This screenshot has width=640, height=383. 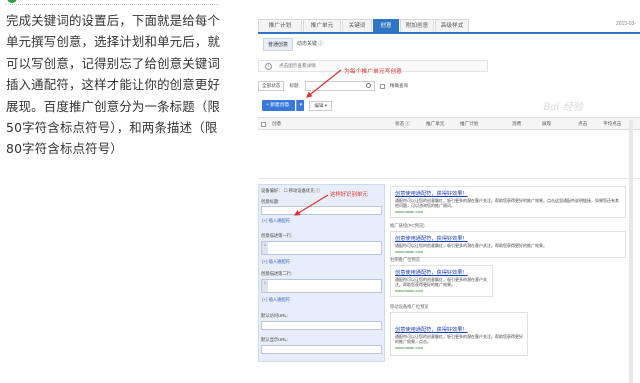 What do you see at coordinates (297, 65) in the screenshot?
I see `notice-text: 点击图示查看详情` at bounding box center [297, 65].